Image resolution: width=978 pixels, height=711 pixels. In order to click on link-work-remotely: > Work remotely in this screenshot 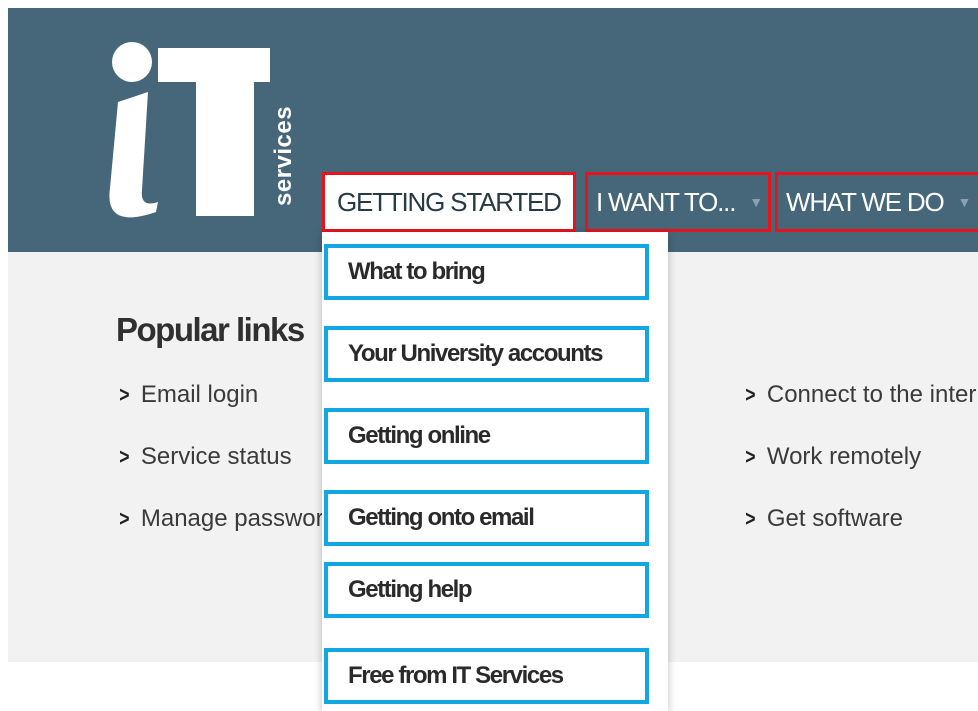, I will do `click(832, 457)`.